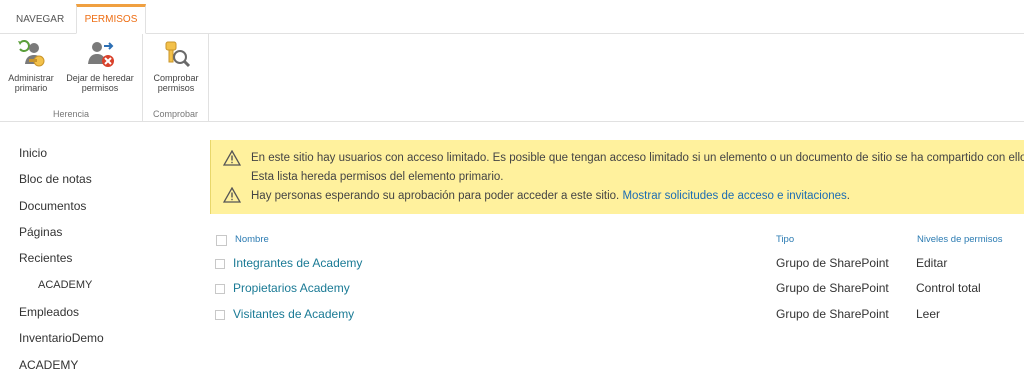  Describe the element at coordinates (297, 263) in the screenshot. I see `group-name-link: Integrantes de Academy` at that location.